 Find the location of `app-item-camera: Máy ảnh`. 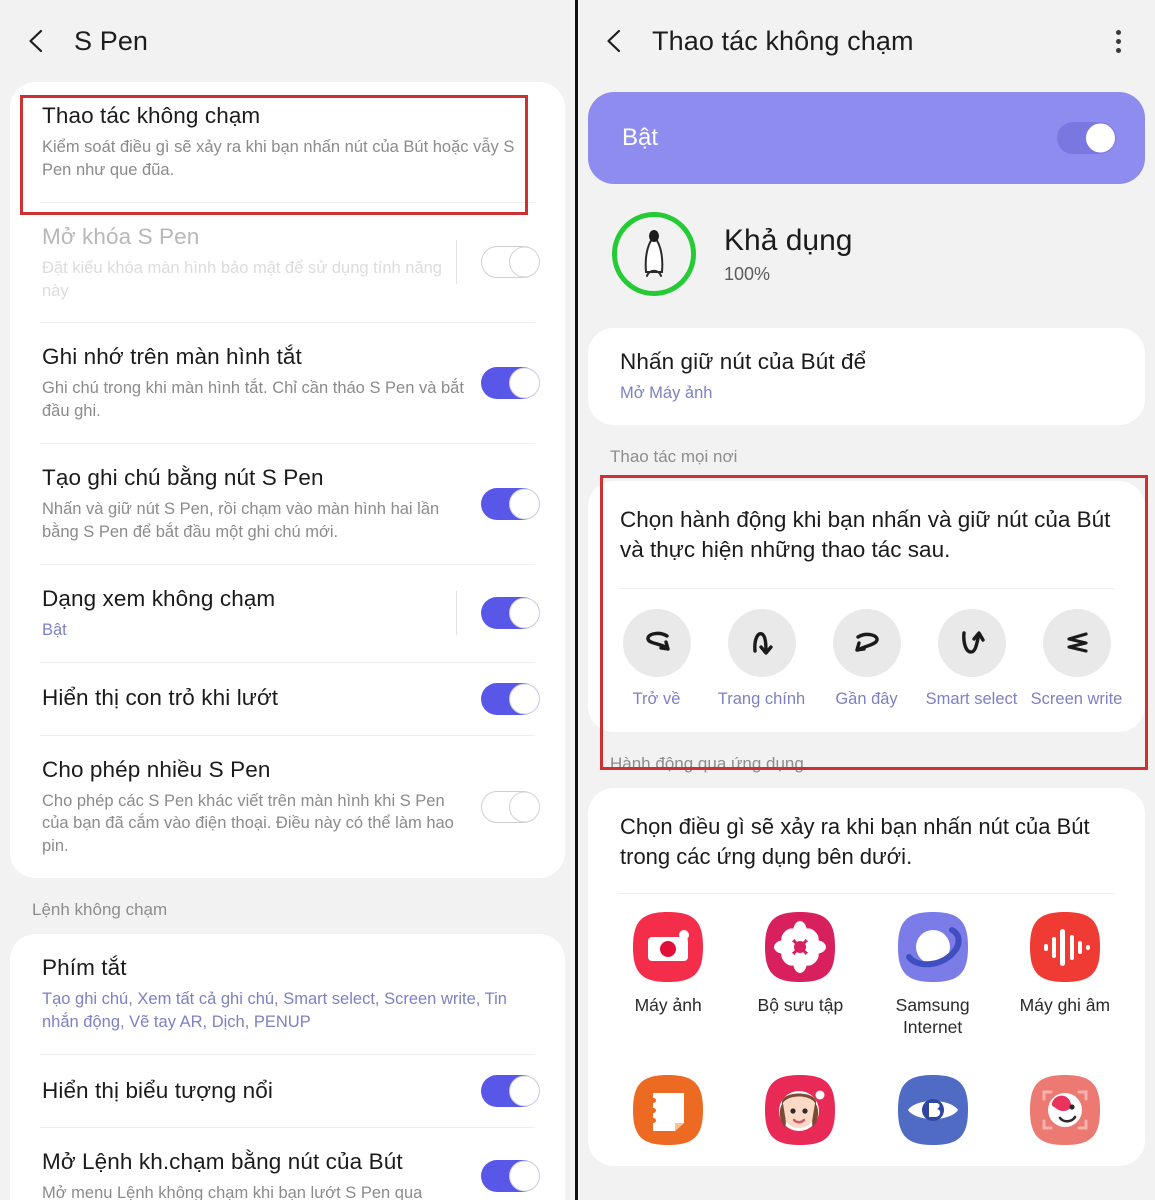

app-item-camera: Máy ảnh is located at coordinates (668, 974).